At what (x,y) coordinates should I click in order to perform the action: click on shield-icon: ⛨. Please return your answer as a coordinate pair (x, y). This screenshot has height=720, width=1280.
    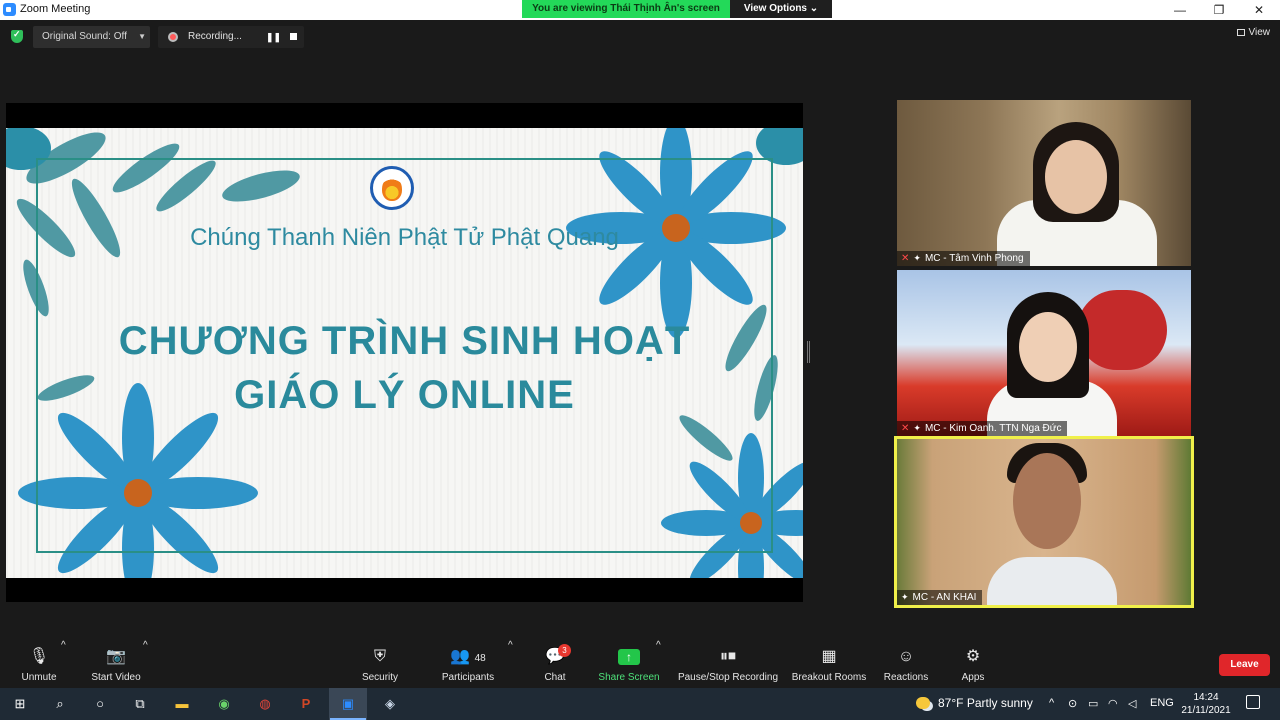
    Looking at the image, I should click on (379, 656).